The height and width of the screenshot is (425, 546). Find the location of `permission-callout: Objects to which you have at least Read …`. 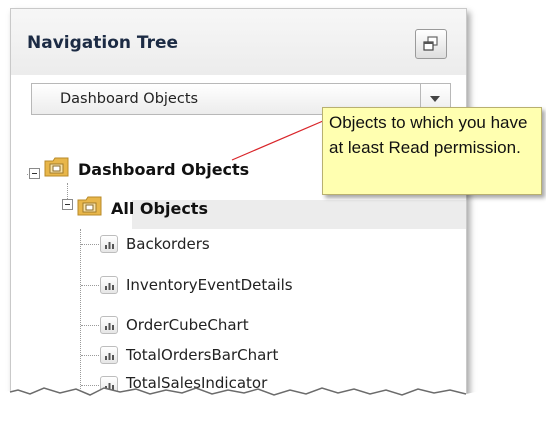

permission-callout: Objects to which you have at least Read … is located at coordinates (432, 151).